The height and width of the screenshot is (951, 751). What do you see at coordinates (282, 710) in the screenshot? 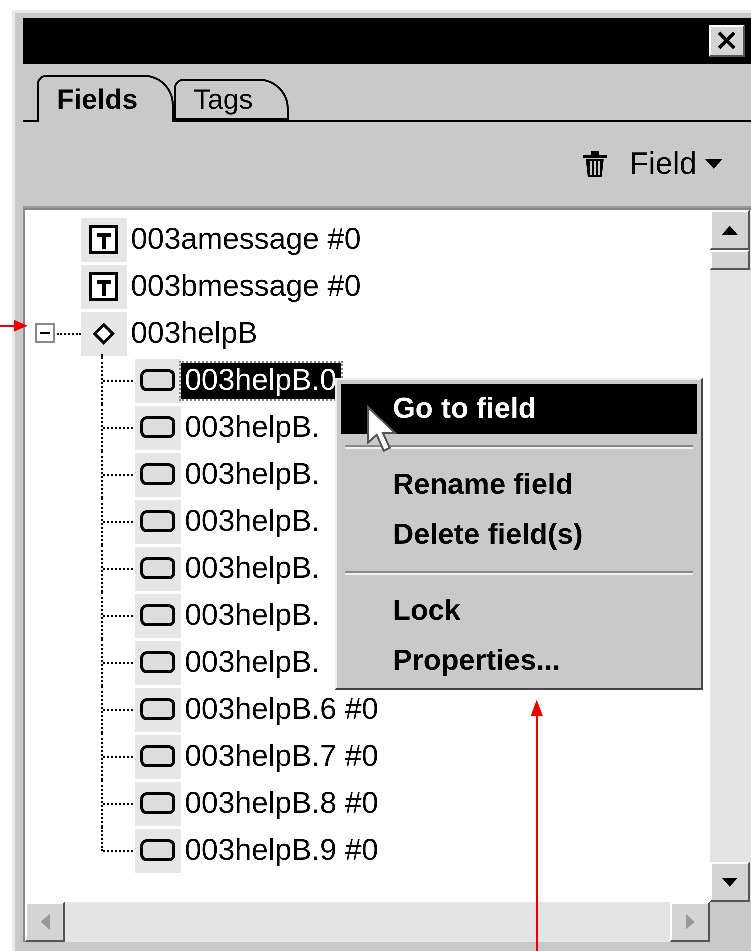
I see `tree-item: 003helpB.6 #0` at bounding box center [282, 710].